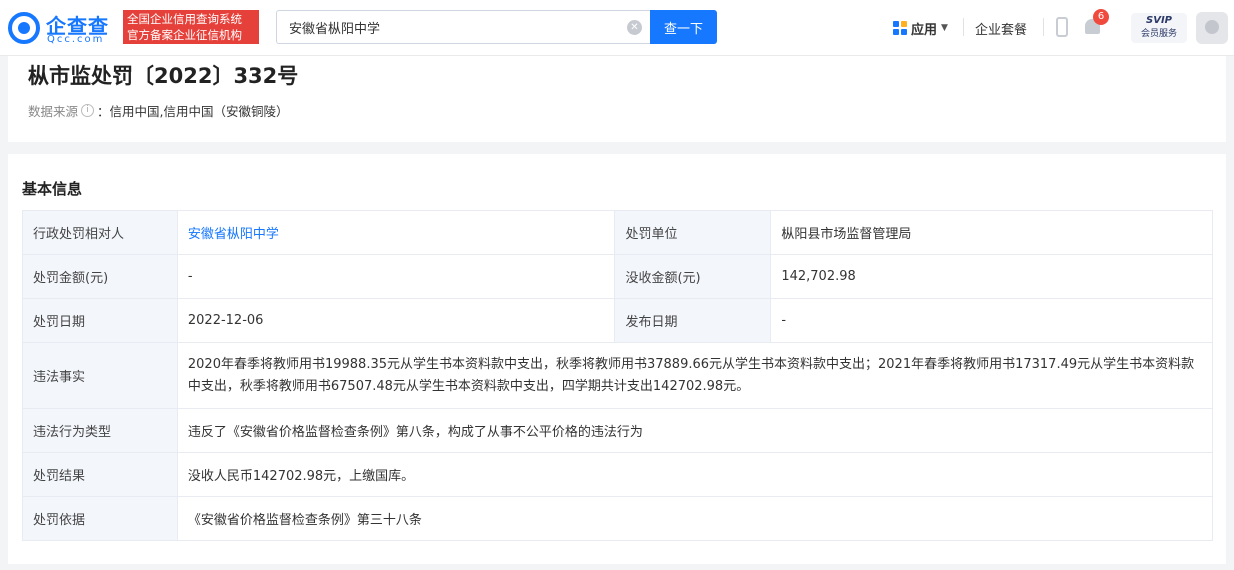  What do you see at coordinates (693, 276) in the screenshot?
I see `row-label: 没收金额(元)` at bounding box center [693, 276].